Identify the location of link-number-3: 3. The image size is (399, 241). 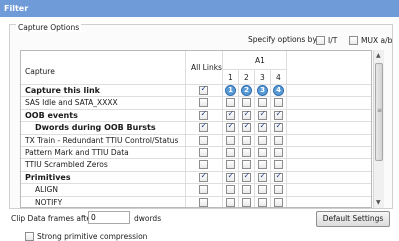
(262, 77).